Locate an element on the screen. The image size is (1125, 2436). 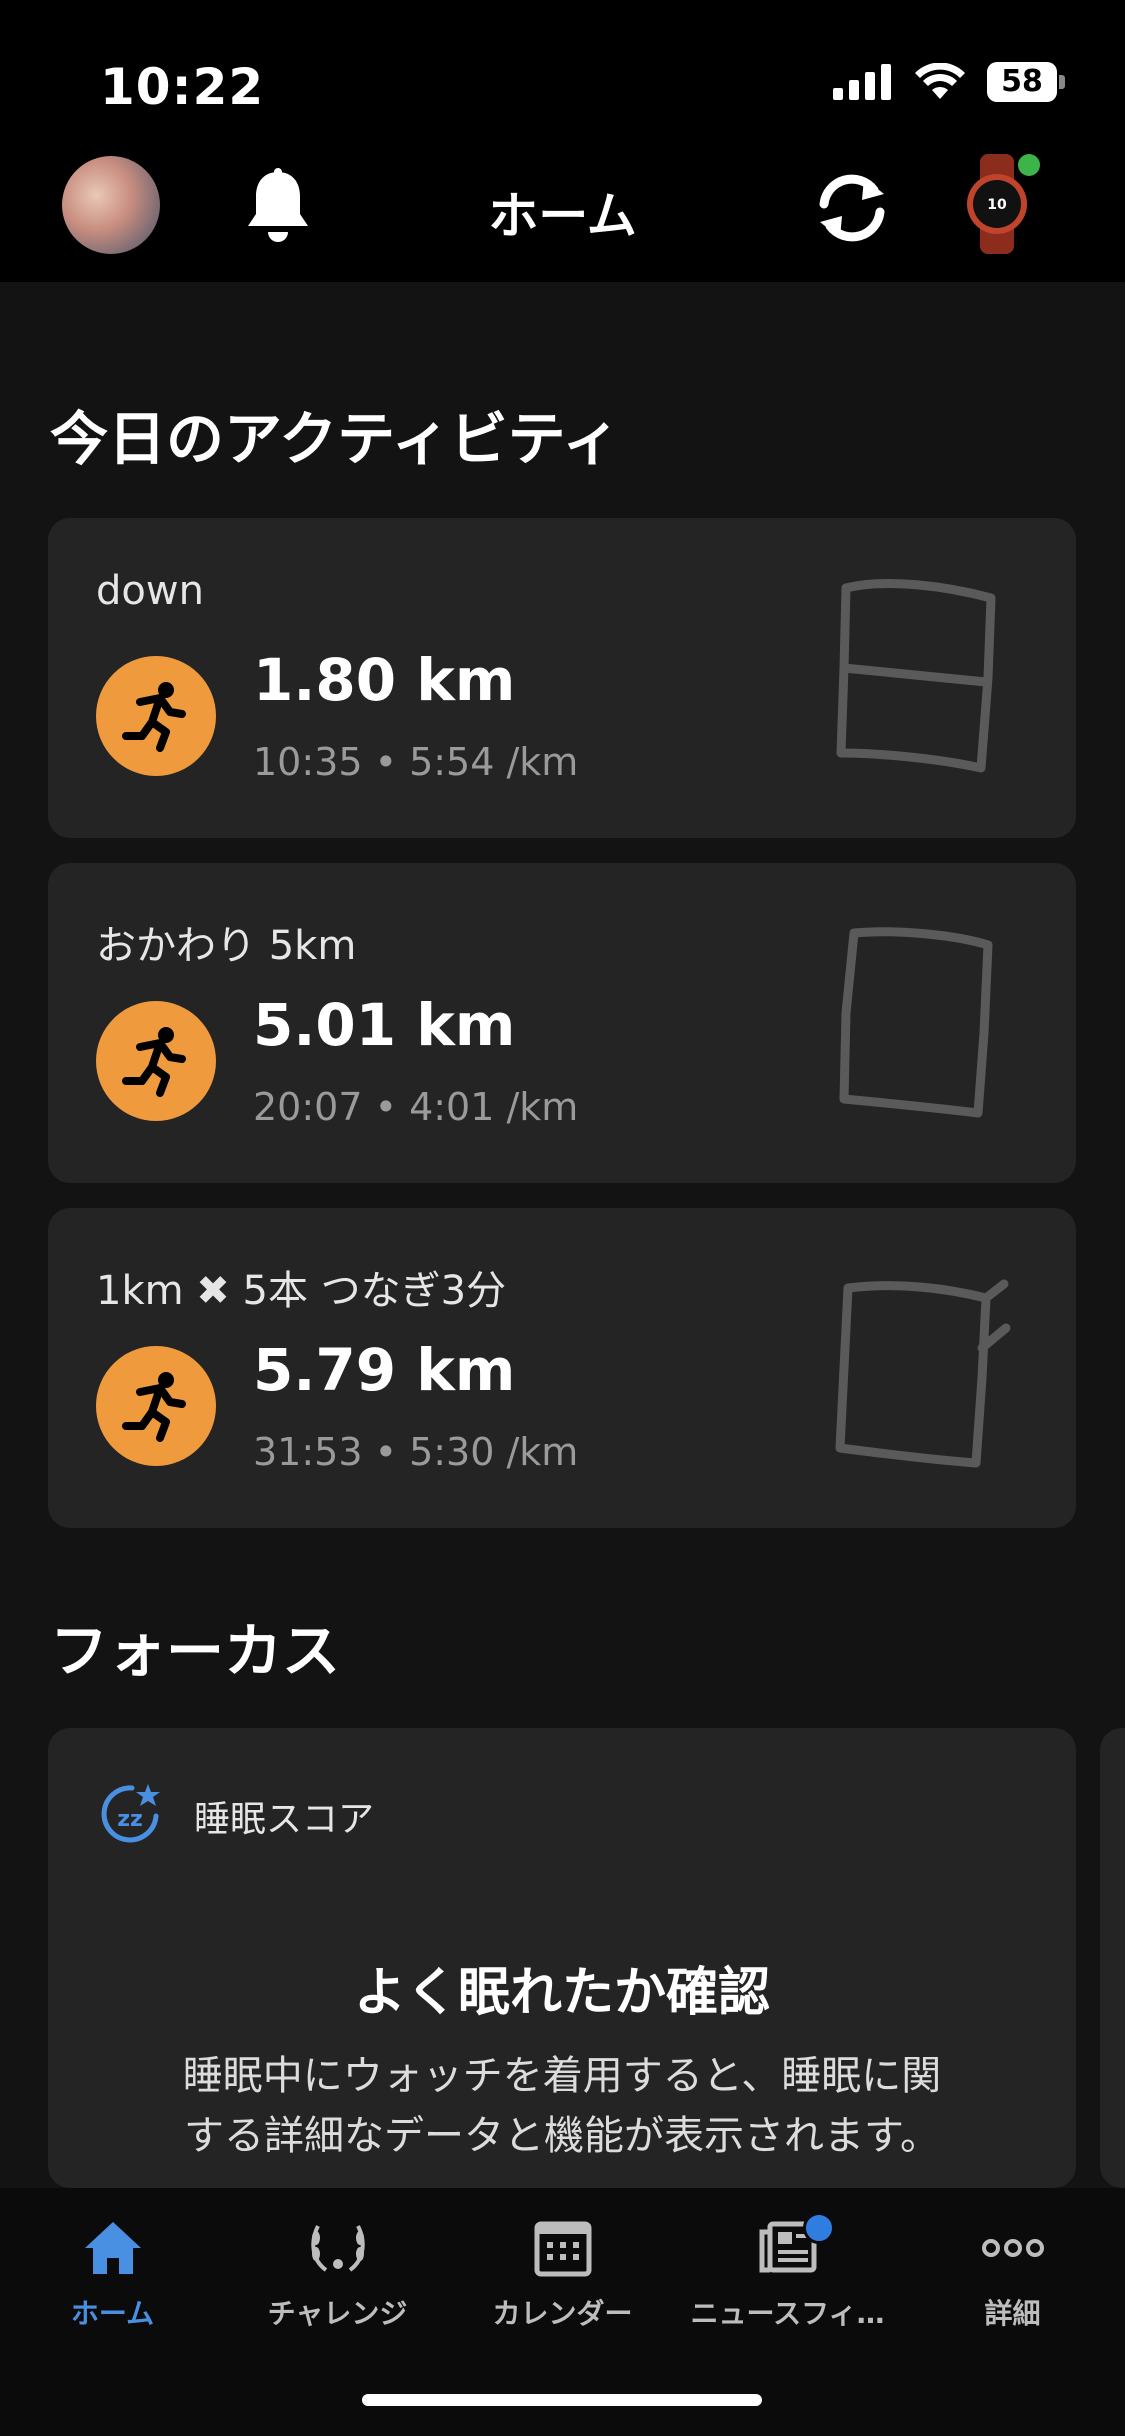
tab-label: チャレンジ is located at coordinates (337, 2313).